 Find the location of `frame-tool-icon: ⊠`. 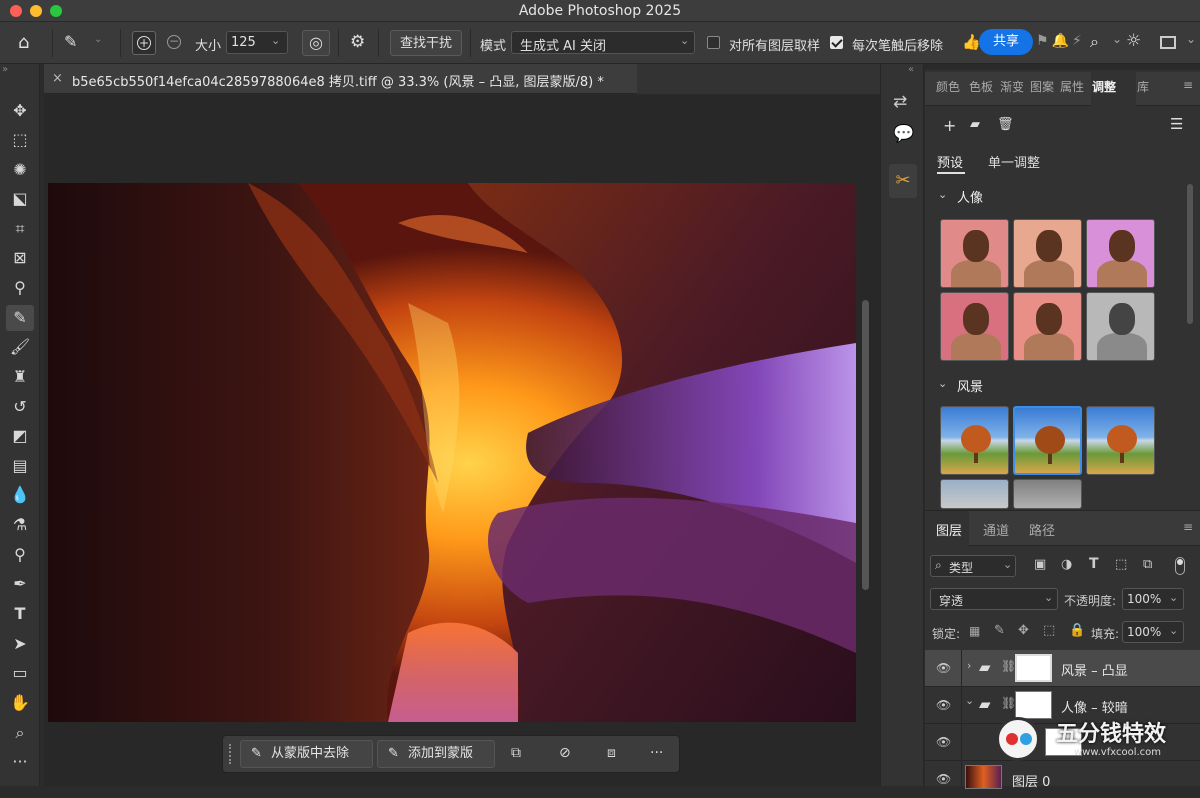

frame-tool-icon: ⊠ is located at coordinates (20, 258).